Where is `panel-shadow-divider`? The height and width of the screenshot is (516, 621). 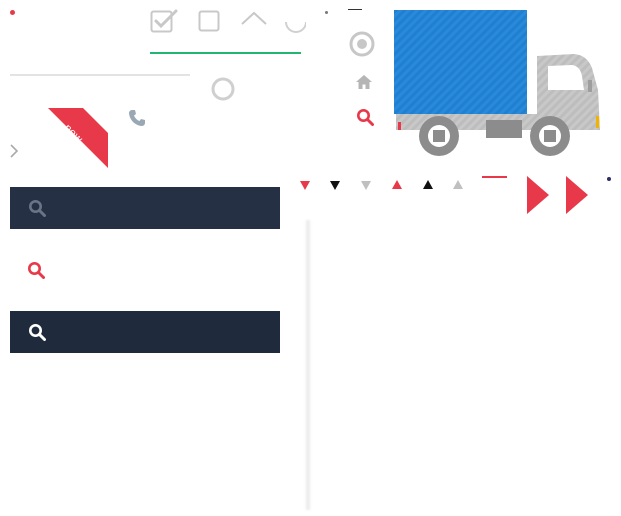 panel-shadow-divider is located at coordinates (308, 365).